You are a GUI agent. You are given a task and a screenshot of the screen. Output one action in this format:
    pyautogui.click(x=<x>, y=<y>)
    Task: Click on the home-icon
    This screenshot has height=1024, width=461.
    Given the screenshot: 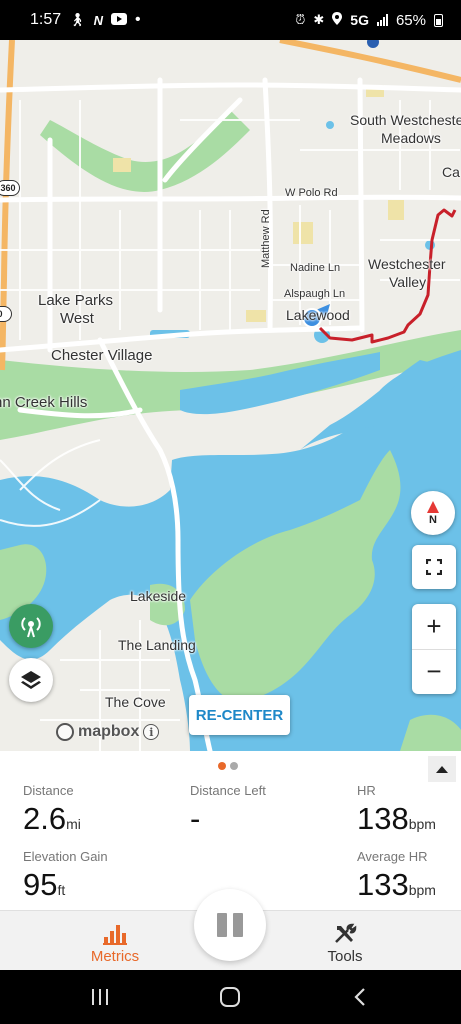 What is the action you would take?
    pyautogui.click(x=230, y=997)
    